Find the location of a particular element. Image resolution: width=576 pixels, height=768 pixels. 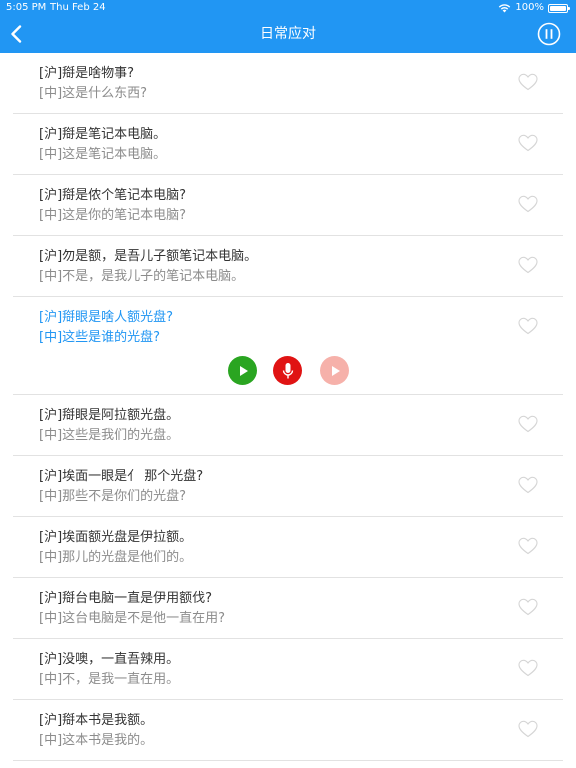

phrase-row: [沪]搿本书是我额。 [中]这本书是我的。 is located at coordinates (288, 730).